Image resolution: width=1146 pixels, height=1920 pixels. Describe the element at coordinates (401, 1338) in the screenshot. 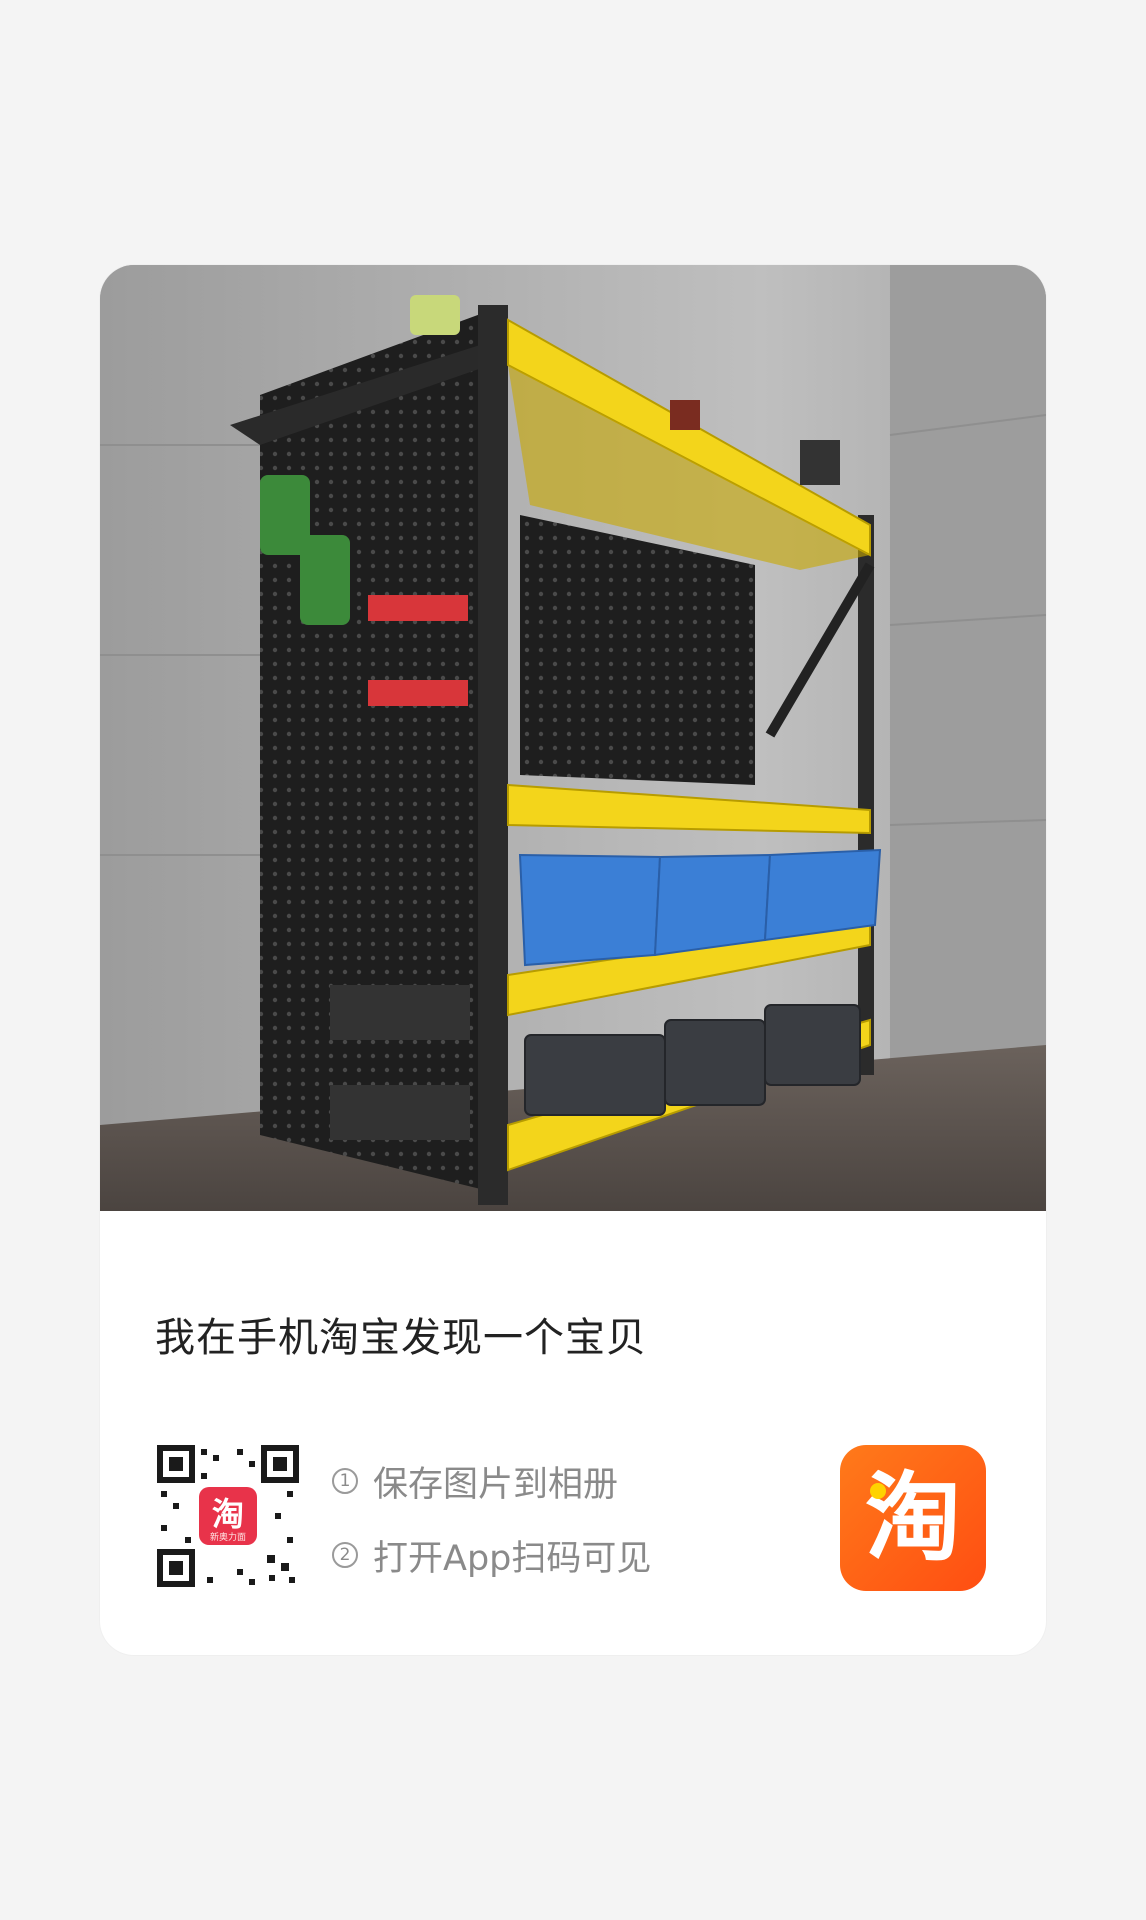

I see `share-headline: 我在手机淘宝发现一个宝贝` at that location.